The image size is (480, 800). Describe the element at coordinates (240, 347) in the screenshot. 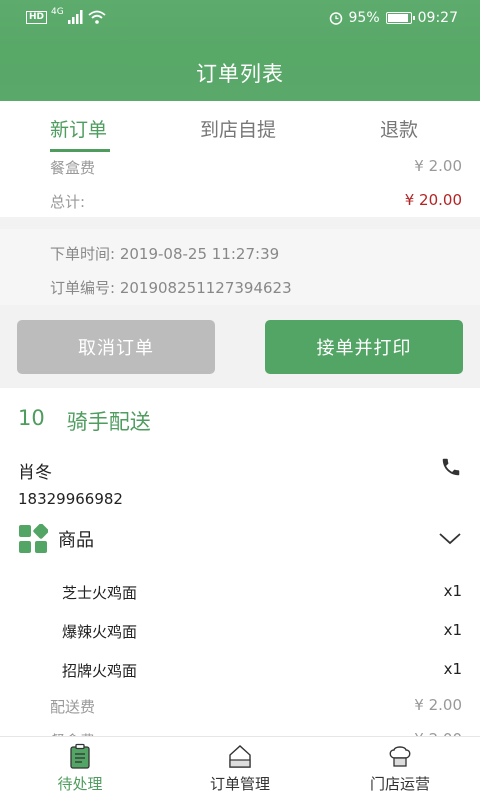

I see `action-bar: 取消订单 接单并打印` at that location.